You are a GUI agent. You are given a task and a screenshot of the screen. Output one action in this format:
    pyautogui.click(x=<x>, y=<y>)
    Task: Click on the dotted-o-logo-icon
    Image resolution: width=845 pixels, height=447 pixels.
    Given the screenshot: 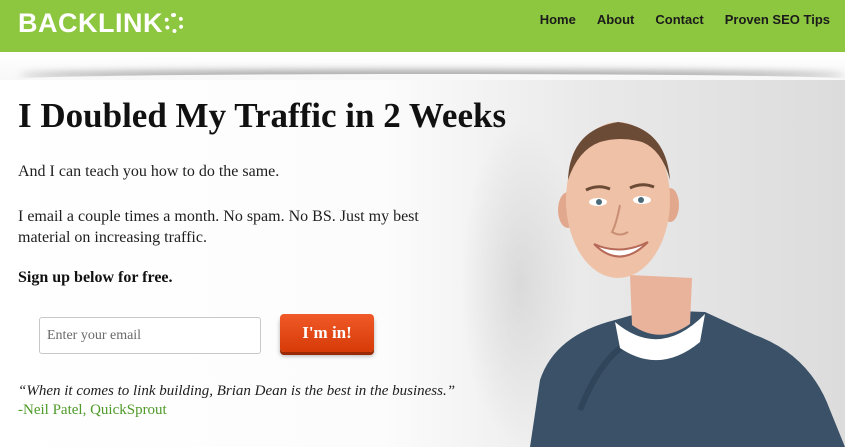 What is the action you would take?
    pyautogui.click(x=174, y=23)
    